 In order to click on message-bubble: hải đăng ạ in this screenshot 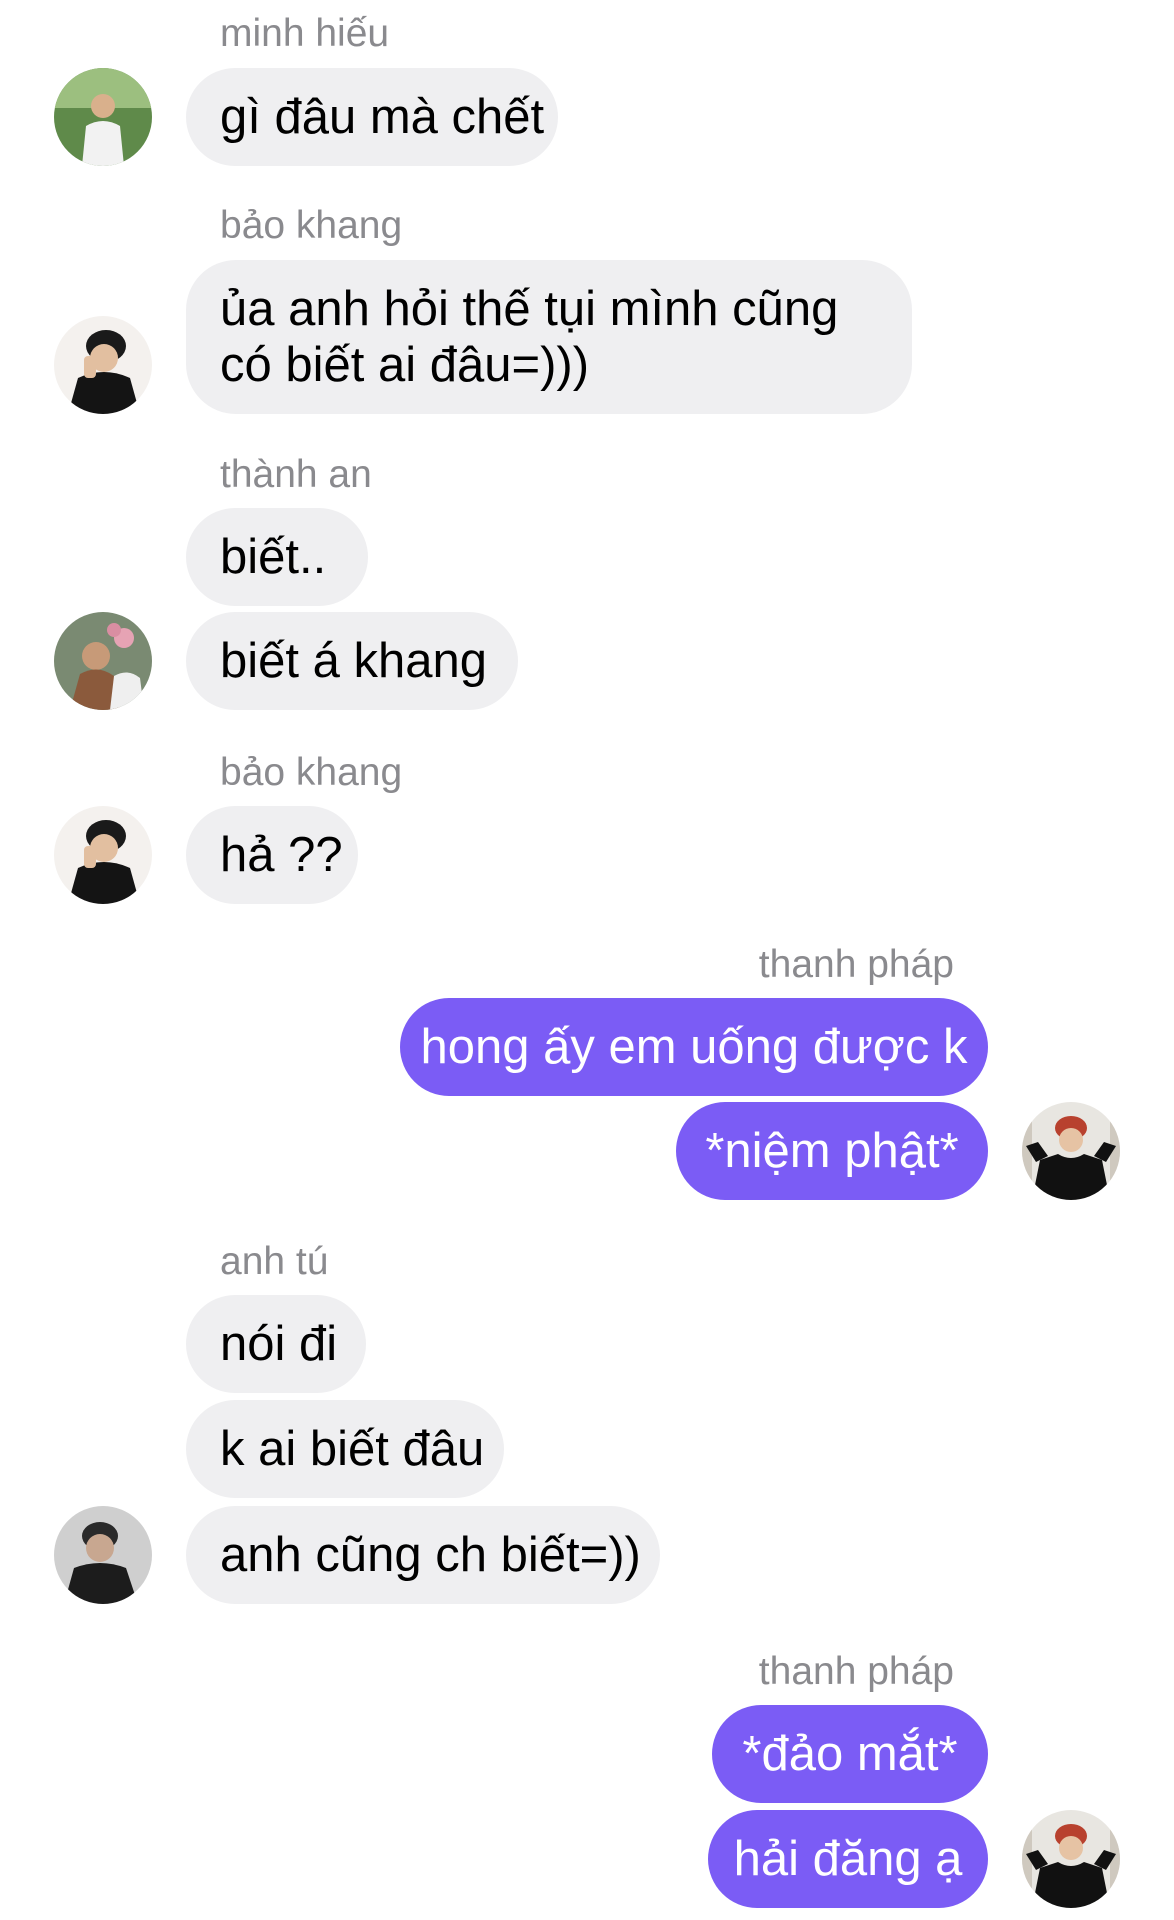, I will do `click(848, 1859)`.